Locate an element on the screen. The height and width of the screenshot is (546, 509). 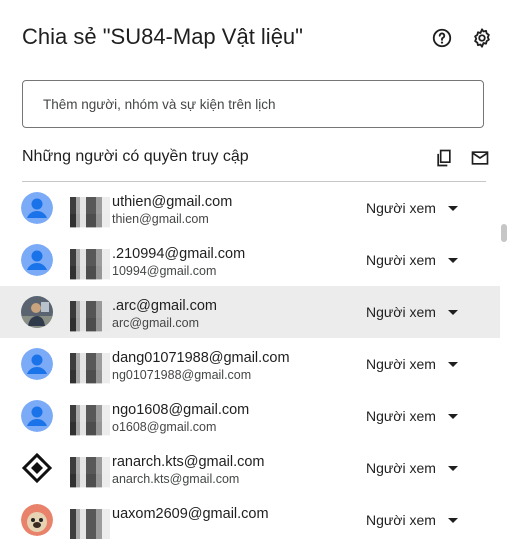
person-email: dang01071988@gmail.com is located at coordinates (201, 358).